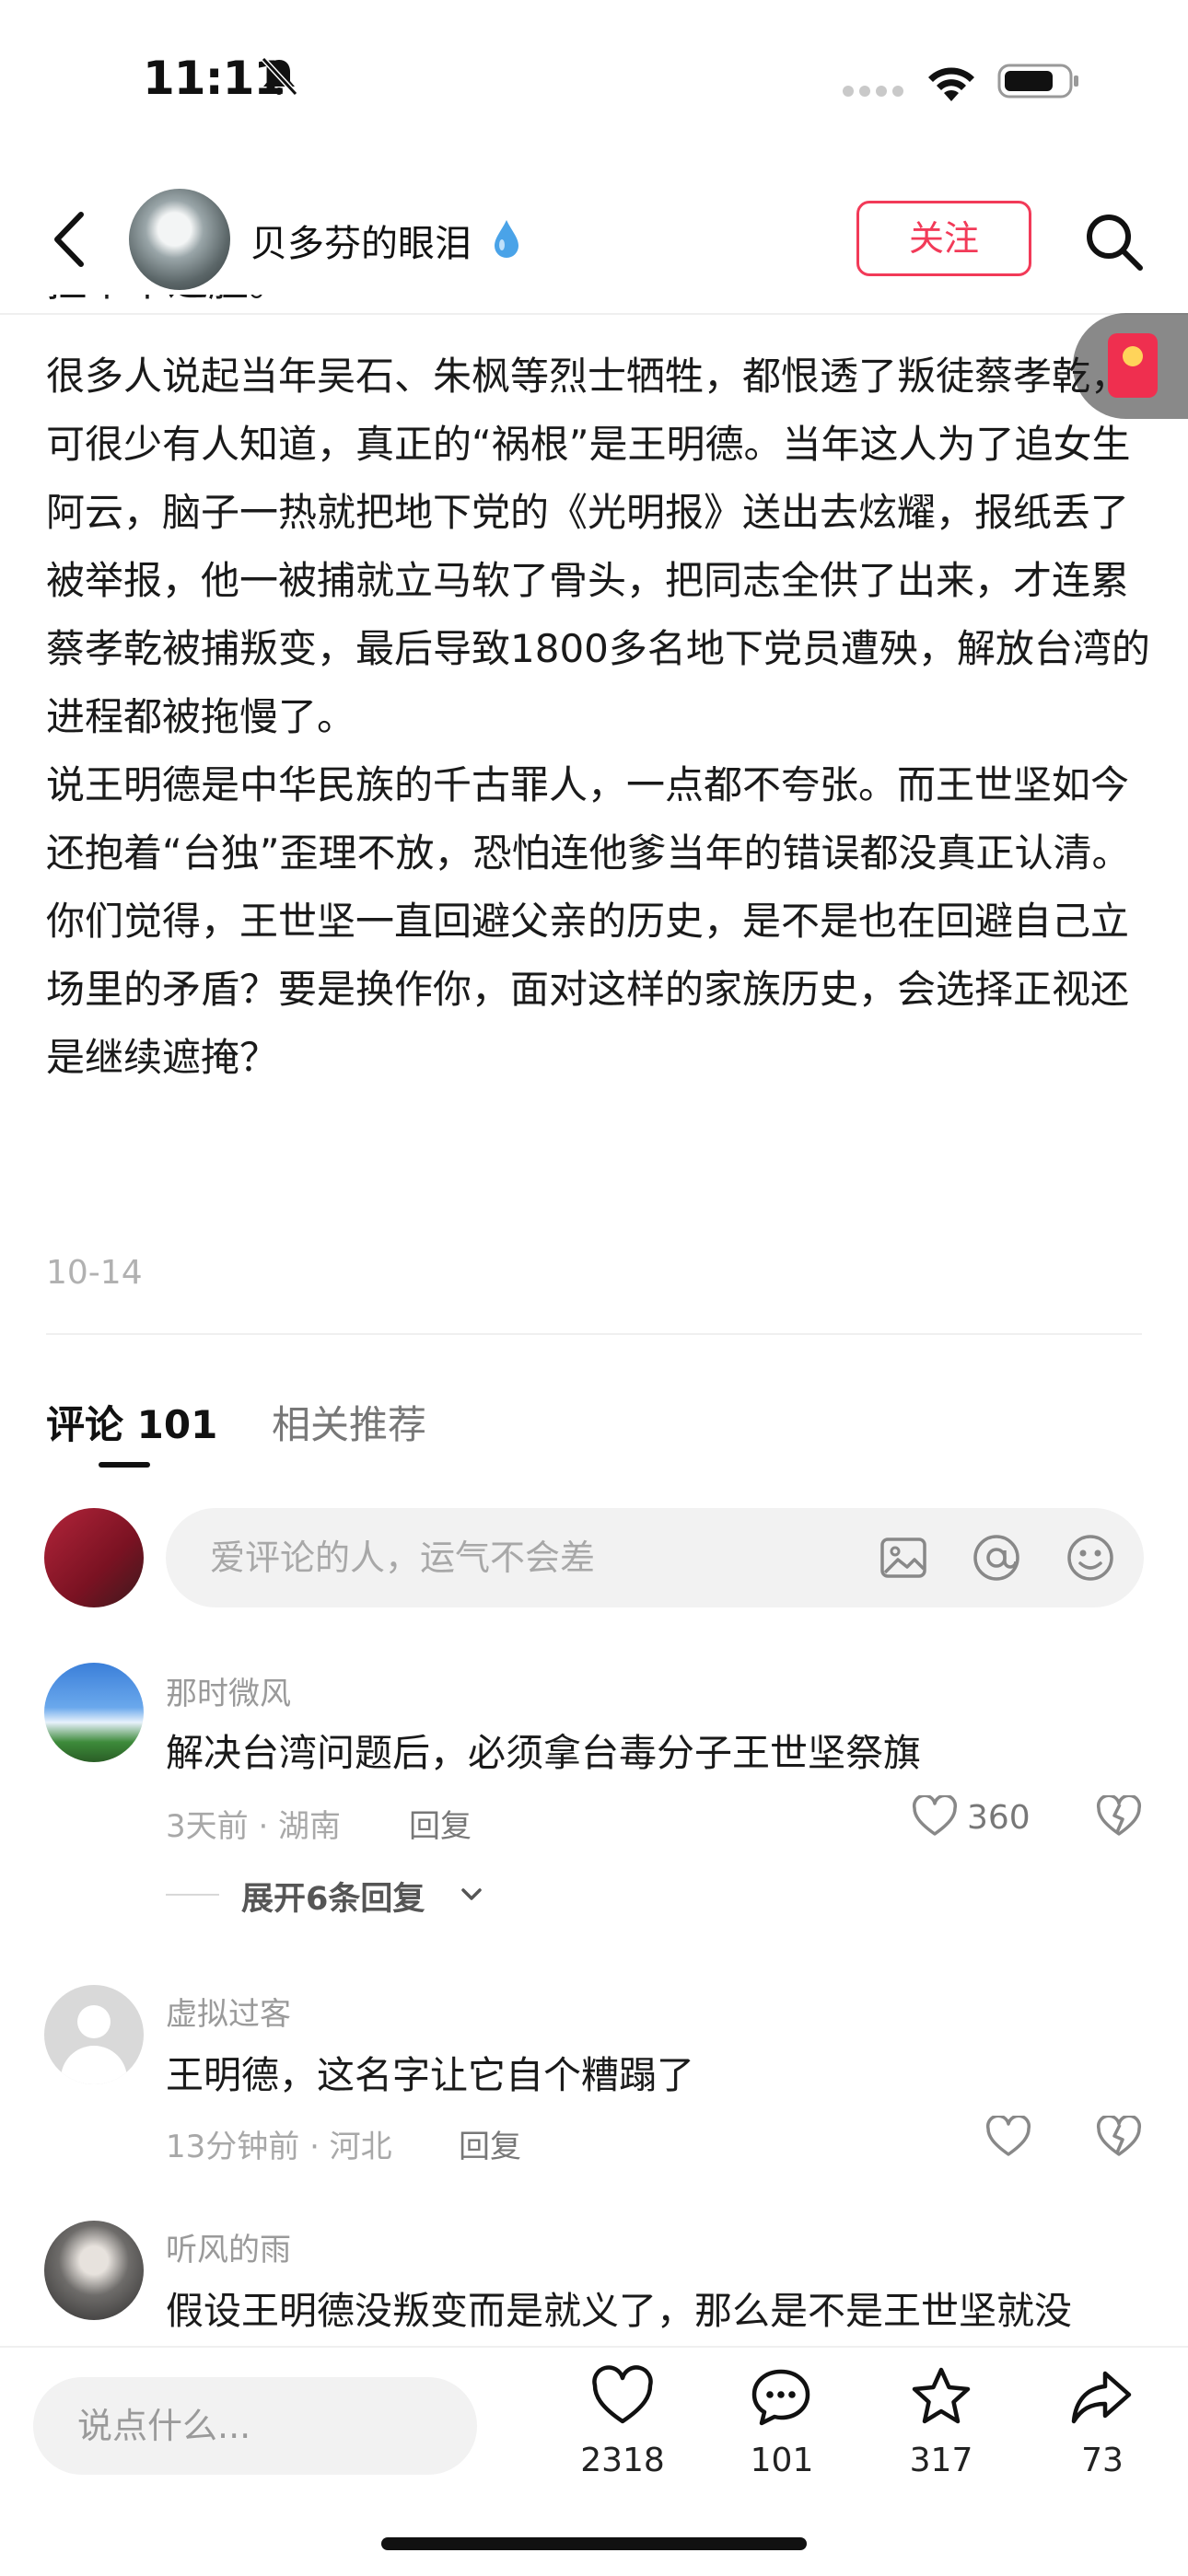  What do you see at coordinates (179, 239) in the screenshot?
I see `author-avatar` at bounding box center [179, 239].